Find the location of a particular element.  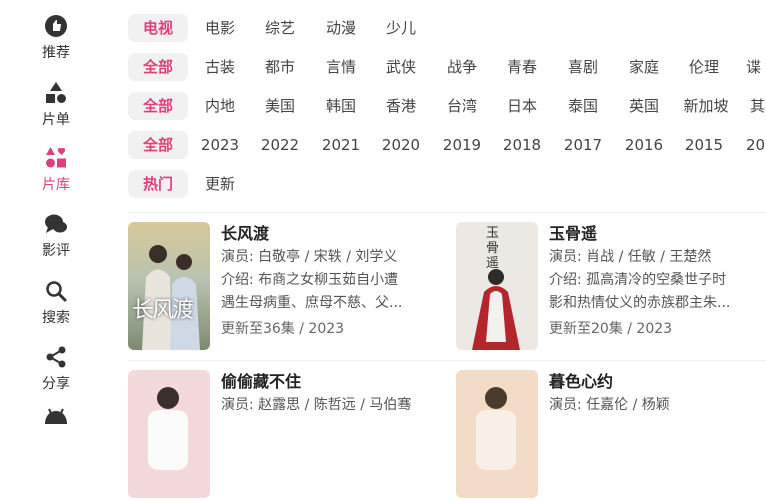

shapes-heart-icon is located at coordinates (56, 157).